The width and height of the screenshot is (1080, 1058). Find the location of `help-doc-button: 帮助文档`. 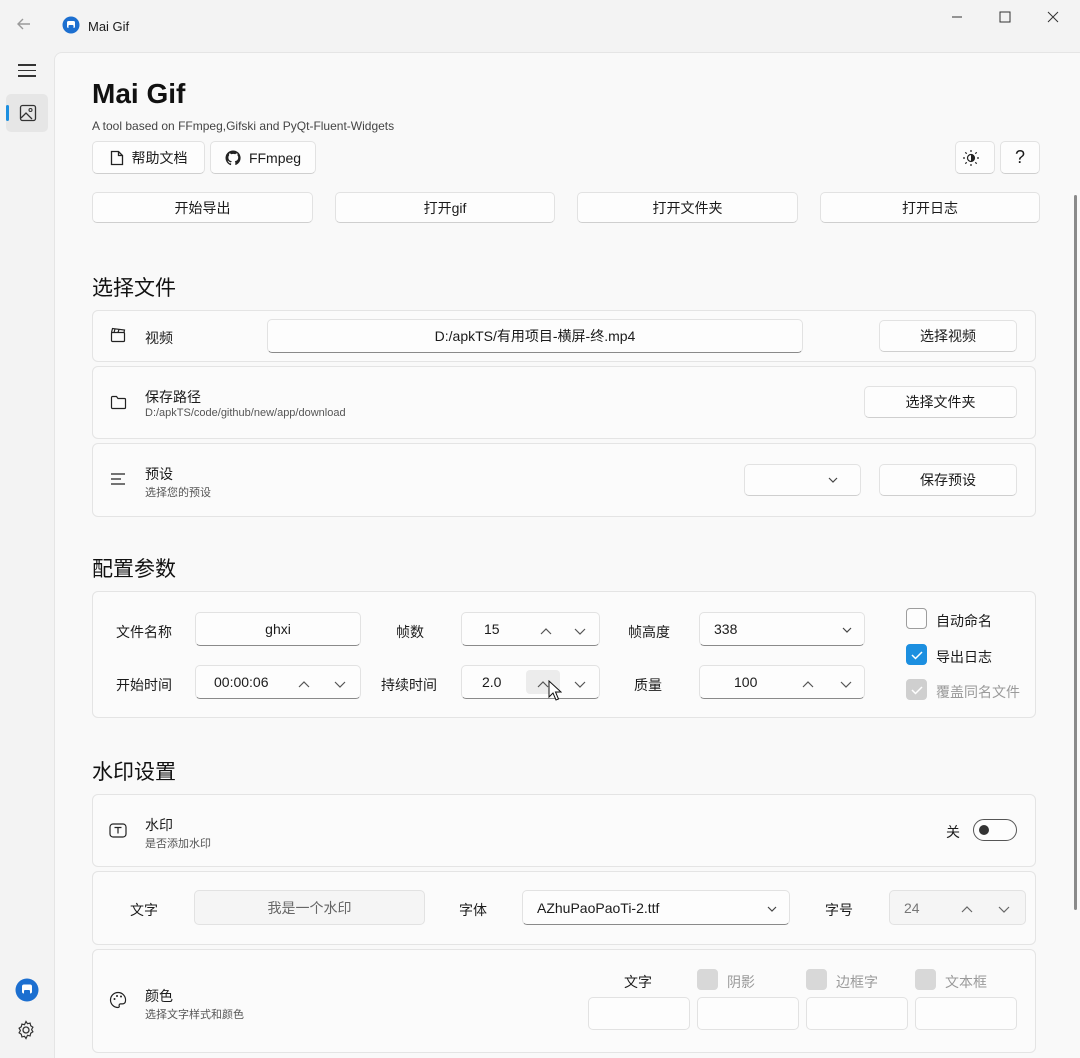

help-doc-button: 帮助文档 is located at coordinates (148, 157).